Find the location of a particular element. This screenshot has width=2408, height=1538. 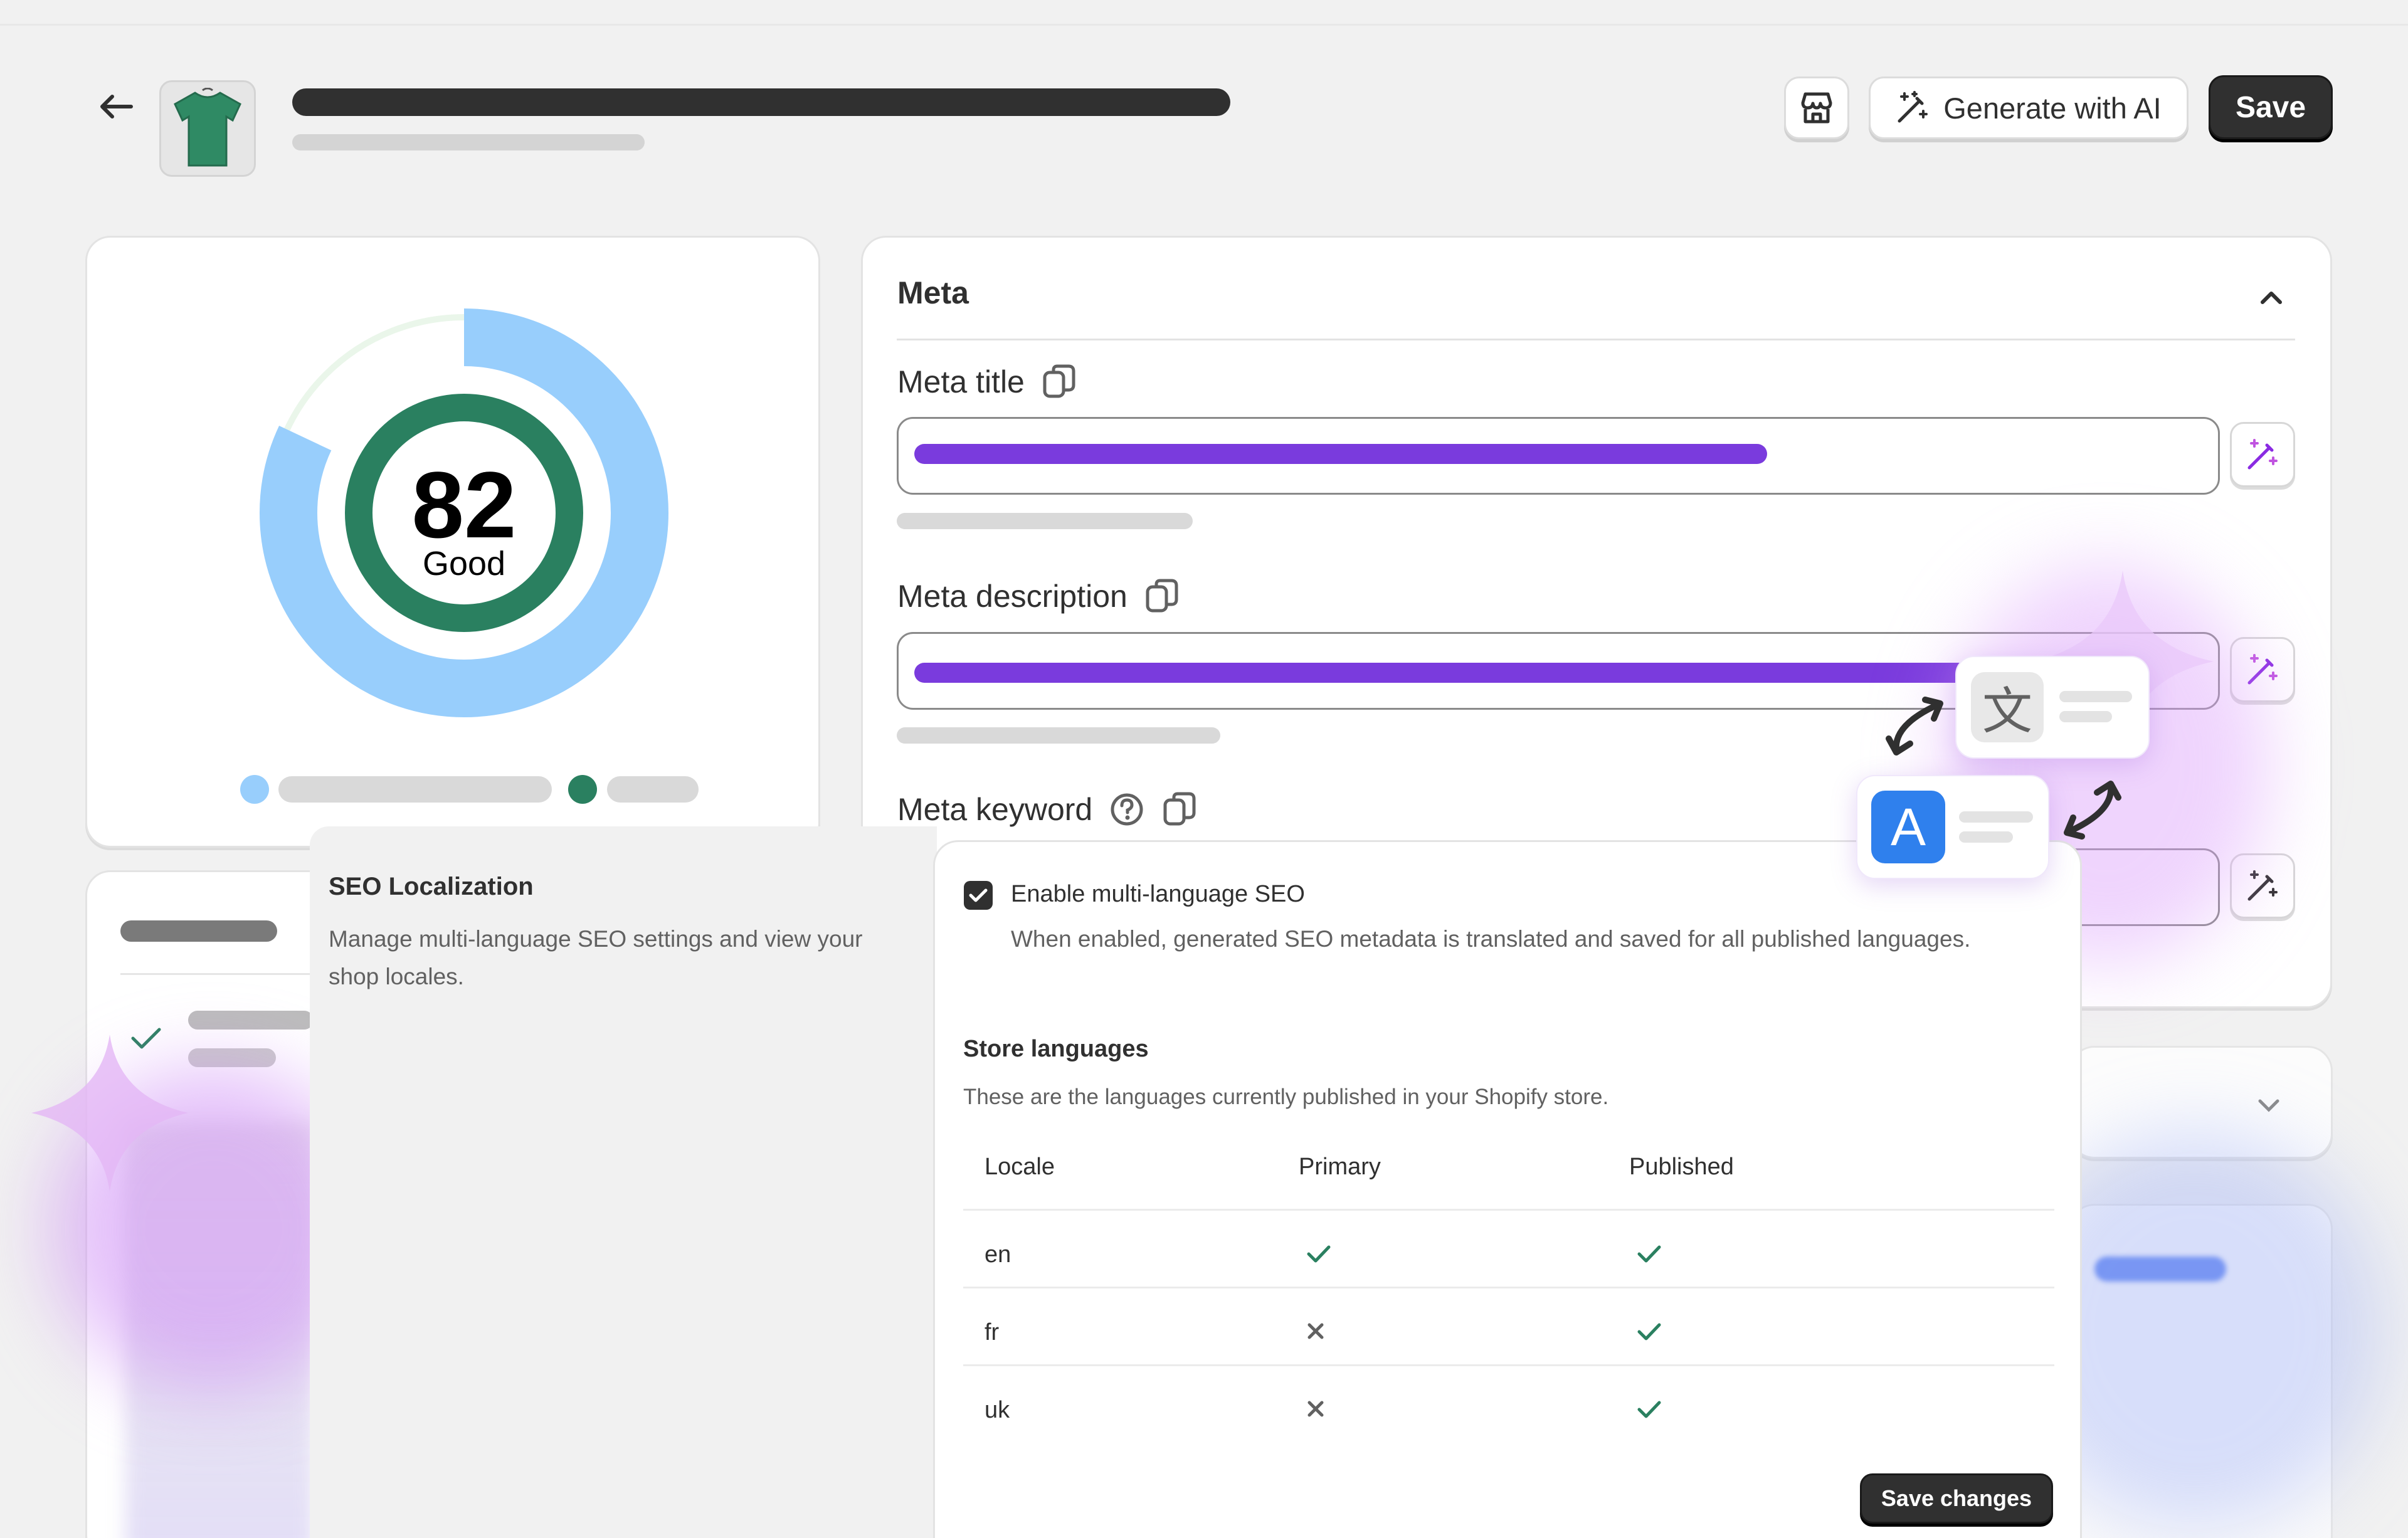

sparkle-decoration is located at coordinates (109, 1113).